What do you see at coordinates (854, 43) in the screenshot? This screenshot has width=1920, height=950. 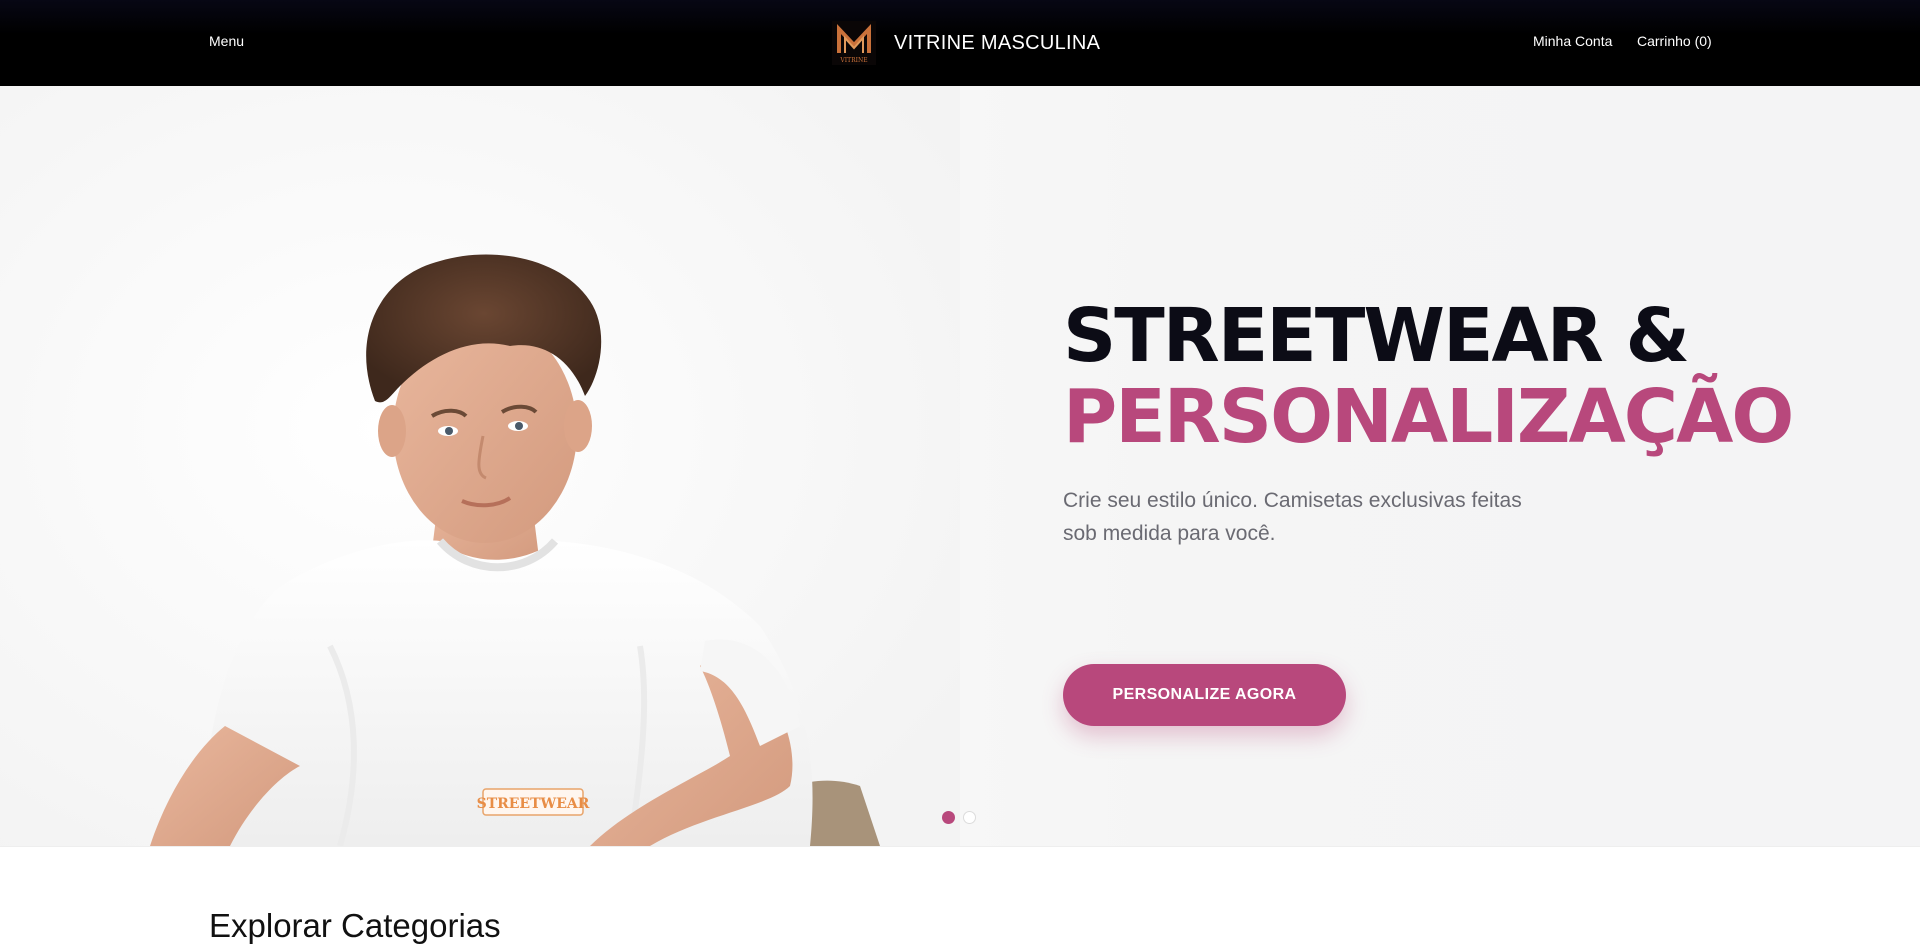 I see `brand-logo-icon: VITRINE` at bounding box center [854, 43].